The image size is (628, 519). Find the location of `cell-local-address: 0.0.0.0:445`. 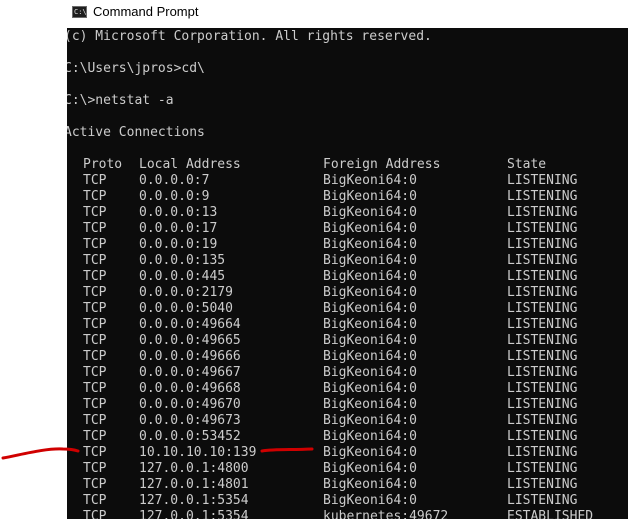

cell-local-address: 0.0.0.0:445 is located at coordinates (182, 276).